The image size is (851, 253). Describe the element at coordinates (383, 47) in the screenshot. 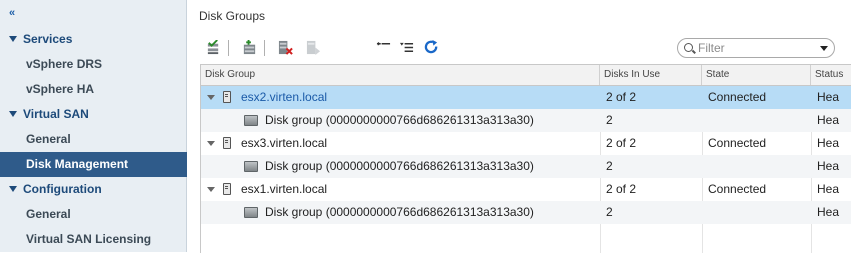

I see `collapse-all-icon` at that location.